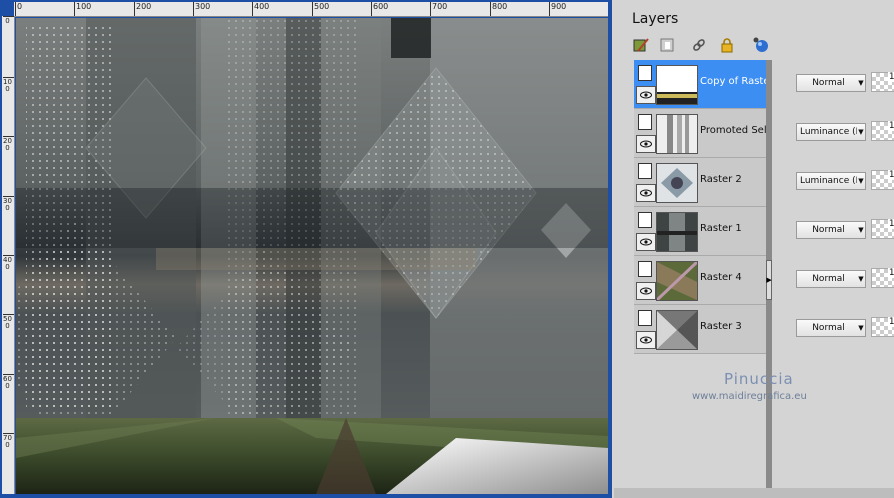  I want to click on layer-row-raster-1: Raster 1 Normal ▼ 100, so click(764, 231).